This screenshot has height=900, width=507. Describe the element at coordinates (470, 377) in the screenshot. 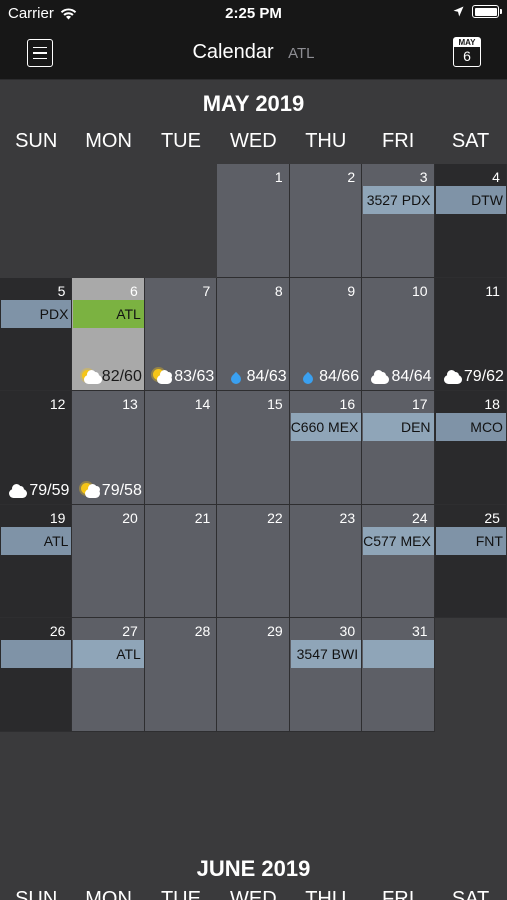

I see `weather-forecast: 79/62` at that location.